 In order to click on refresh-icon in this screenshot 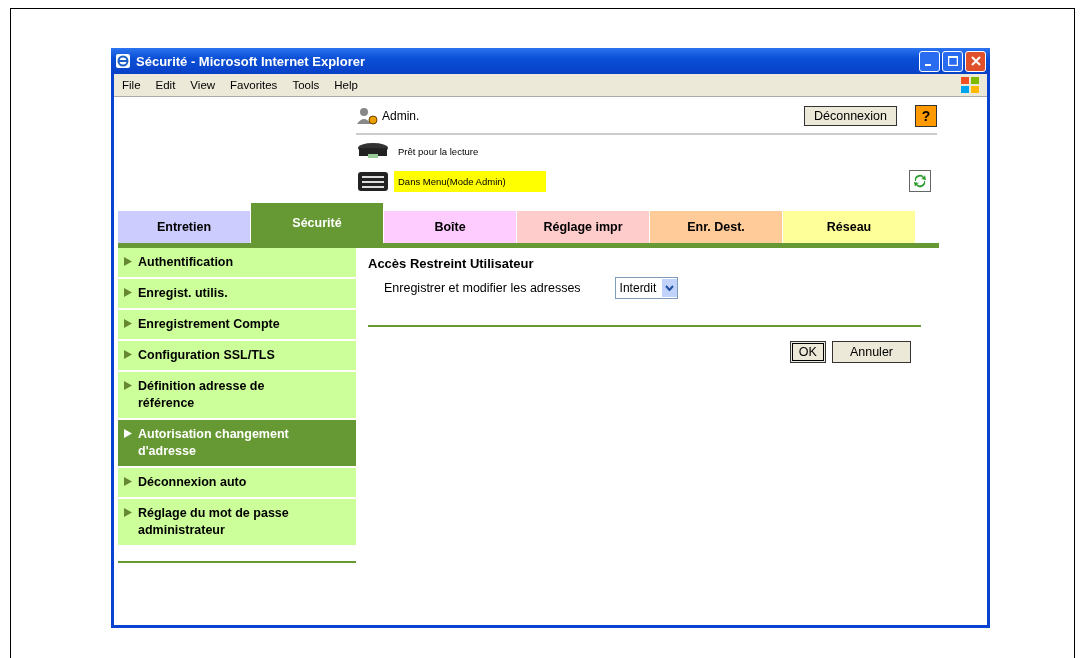, I will do `click(920, 181)`.